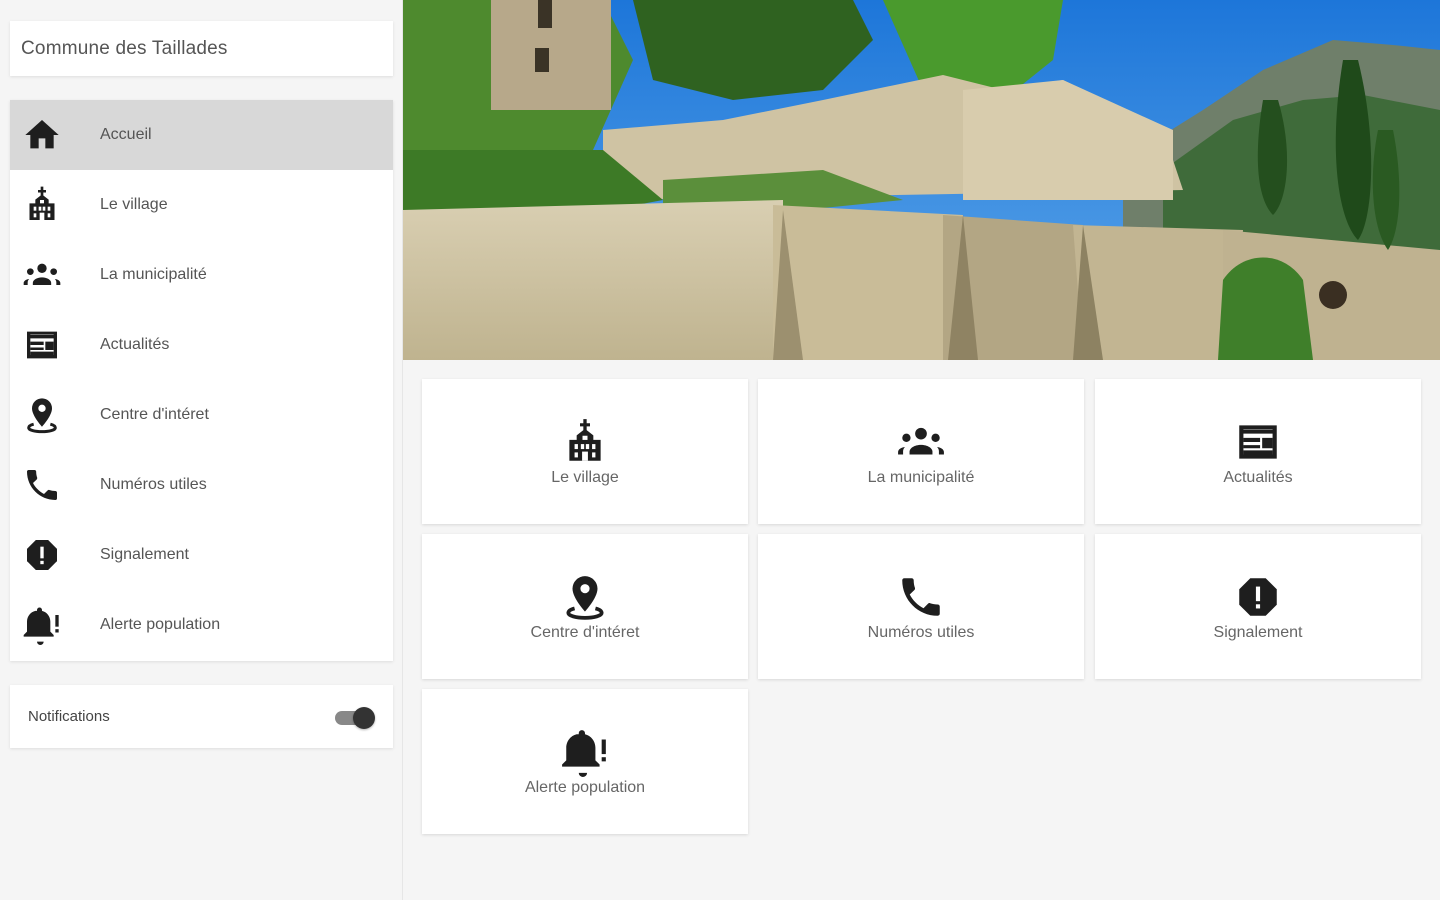 The image size is (1440, 900). Describe the element at coordinates (134, 204) in the screenshot. I see `sidebar-item-label: Le village` at that location.